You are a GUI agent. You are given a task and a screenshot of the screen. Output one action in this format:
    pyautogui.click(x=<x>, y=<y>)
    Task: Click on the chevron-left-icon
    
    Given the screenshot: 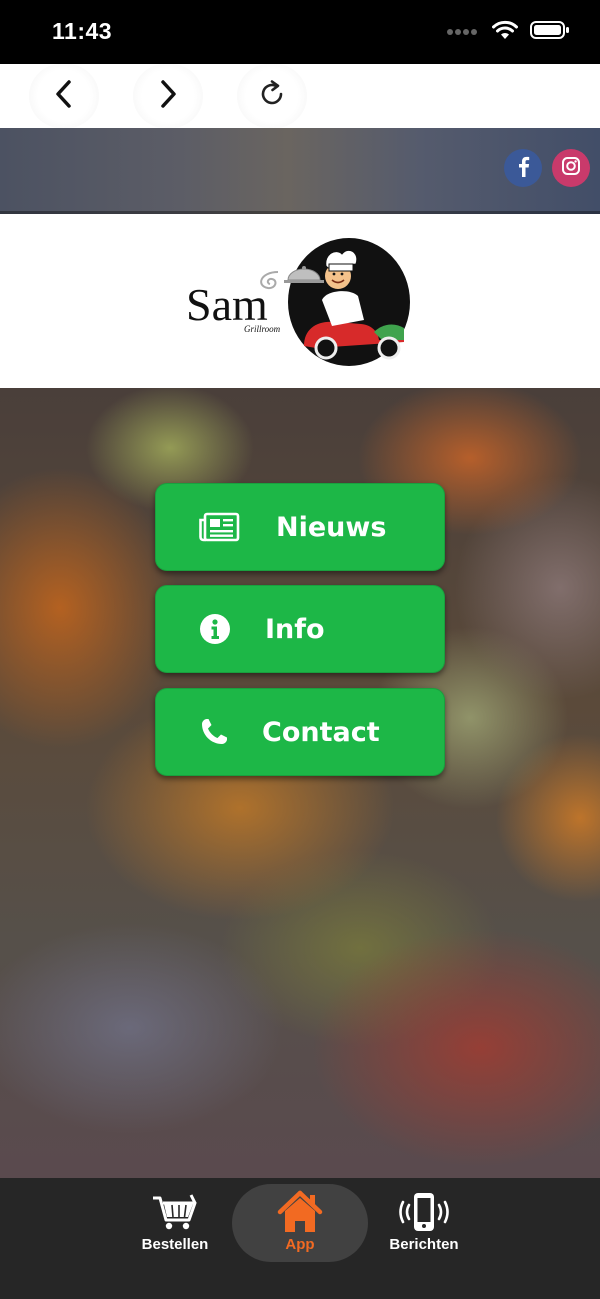 What is the action you would take?
    pyautogui.click(x=64, y=96)
    